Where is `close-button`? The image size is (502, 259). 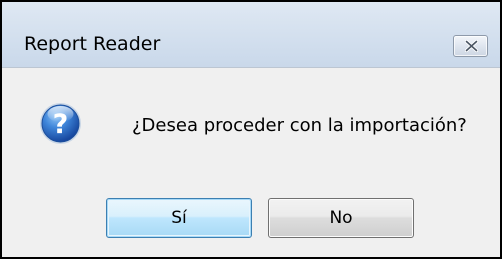 close-button is located at coordinates (470, 46).